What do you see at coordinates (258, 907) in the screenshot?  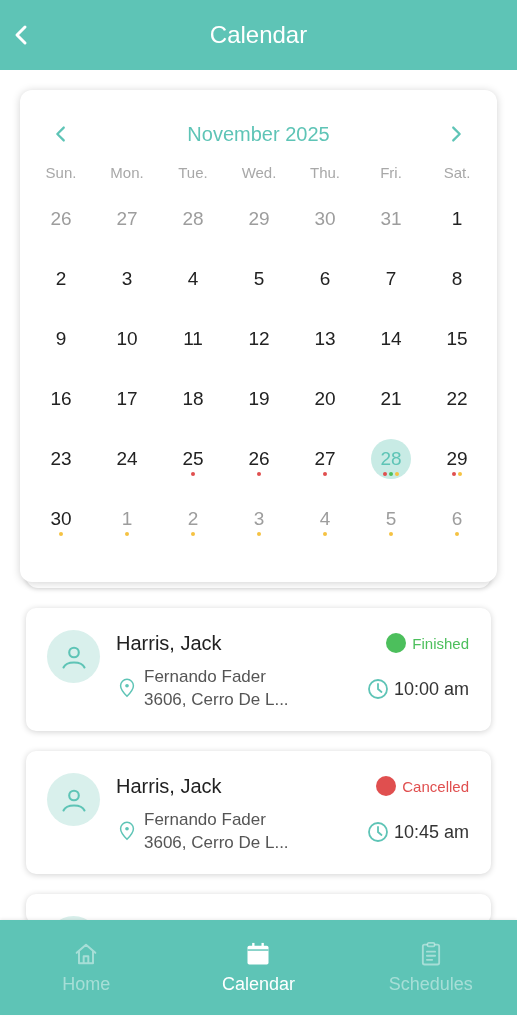 I see `appointment-card` at bounding box center [258, 907].